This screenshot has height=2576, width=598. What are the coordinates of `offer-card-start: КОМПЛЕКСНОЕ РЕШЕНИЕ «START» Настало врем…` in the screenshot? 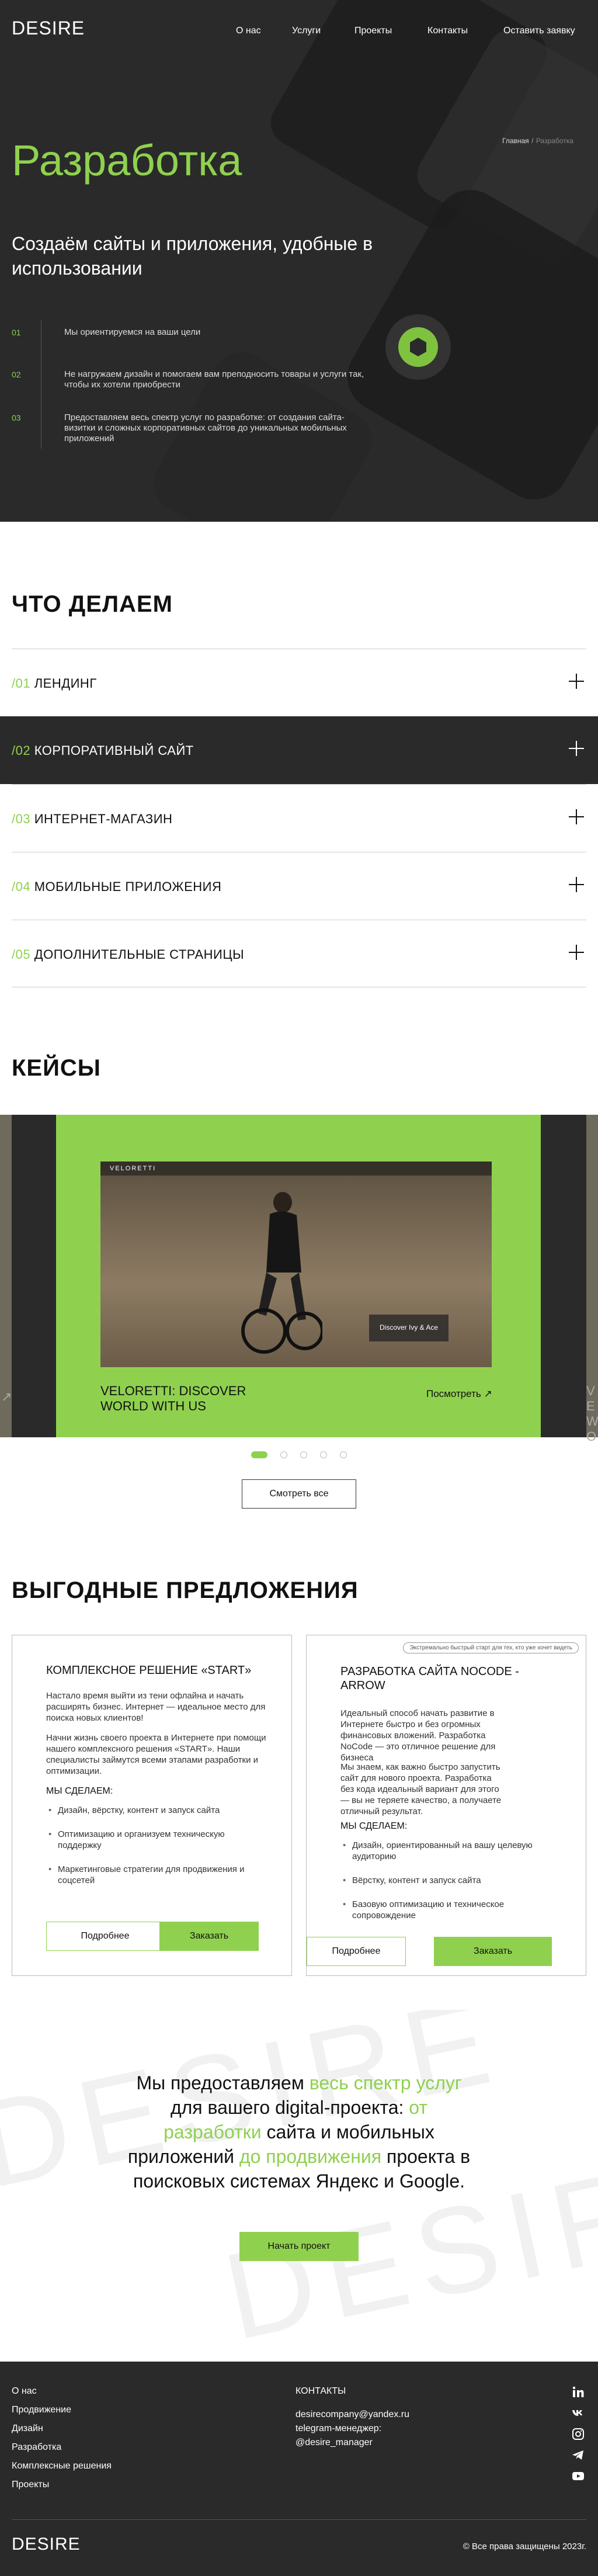 It's located at (152, 1805).